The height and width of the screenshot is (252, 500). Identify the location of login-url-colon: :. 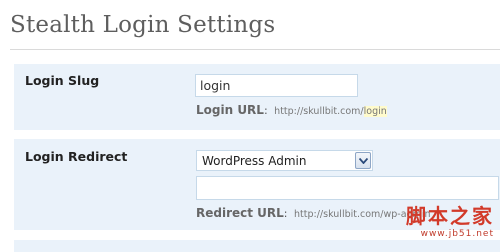
(265, 110).